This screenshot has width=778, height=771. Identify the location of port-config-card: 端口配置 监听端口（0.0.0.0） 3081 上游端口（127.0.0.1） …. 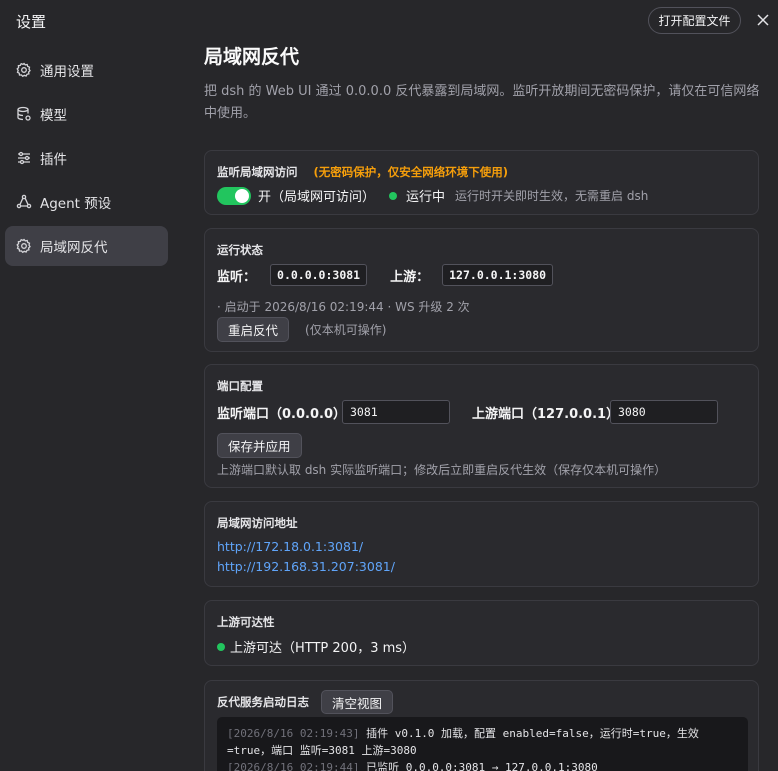
(481, 426).